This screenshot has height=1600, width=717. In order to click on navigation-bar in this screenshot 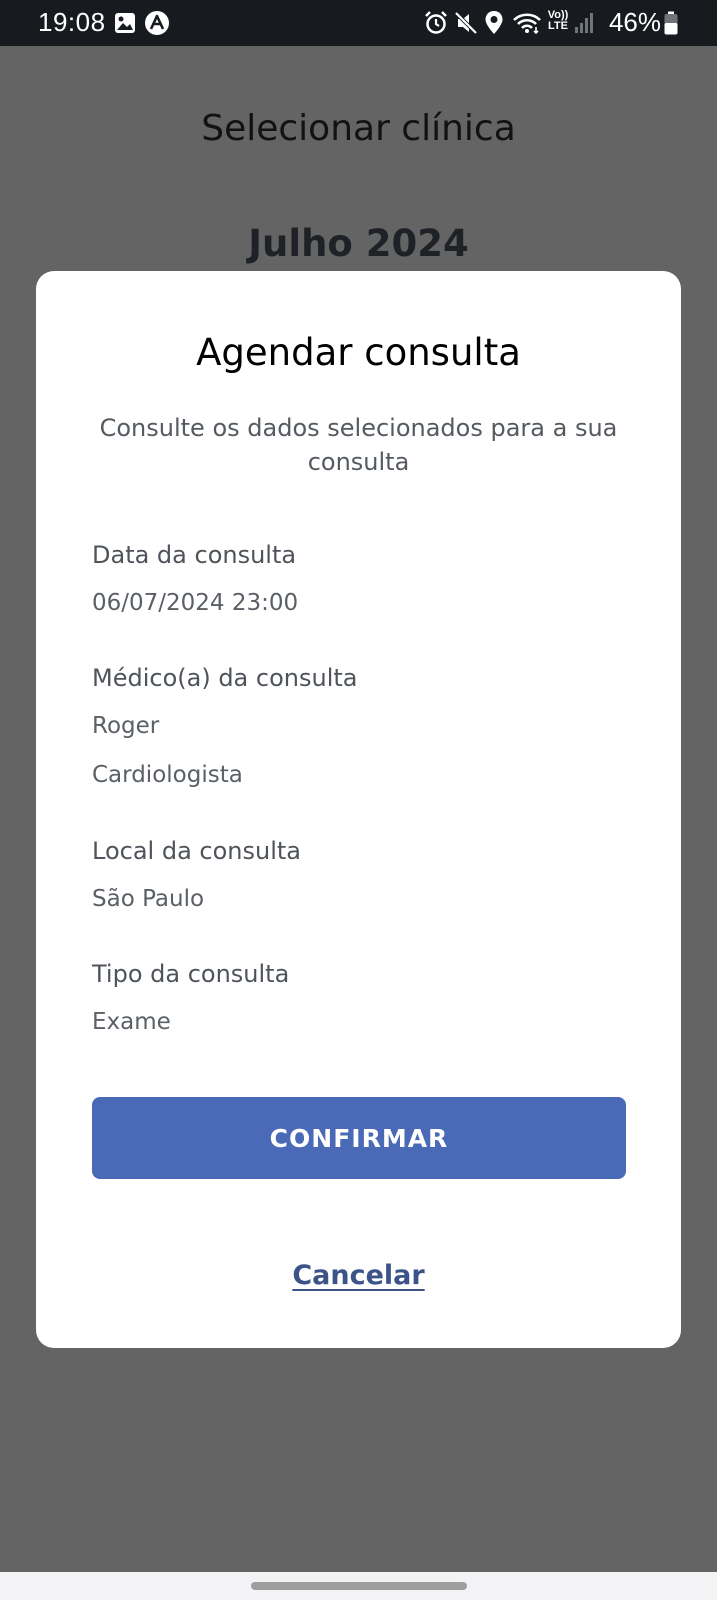, I will do `click(358, 1586)`.